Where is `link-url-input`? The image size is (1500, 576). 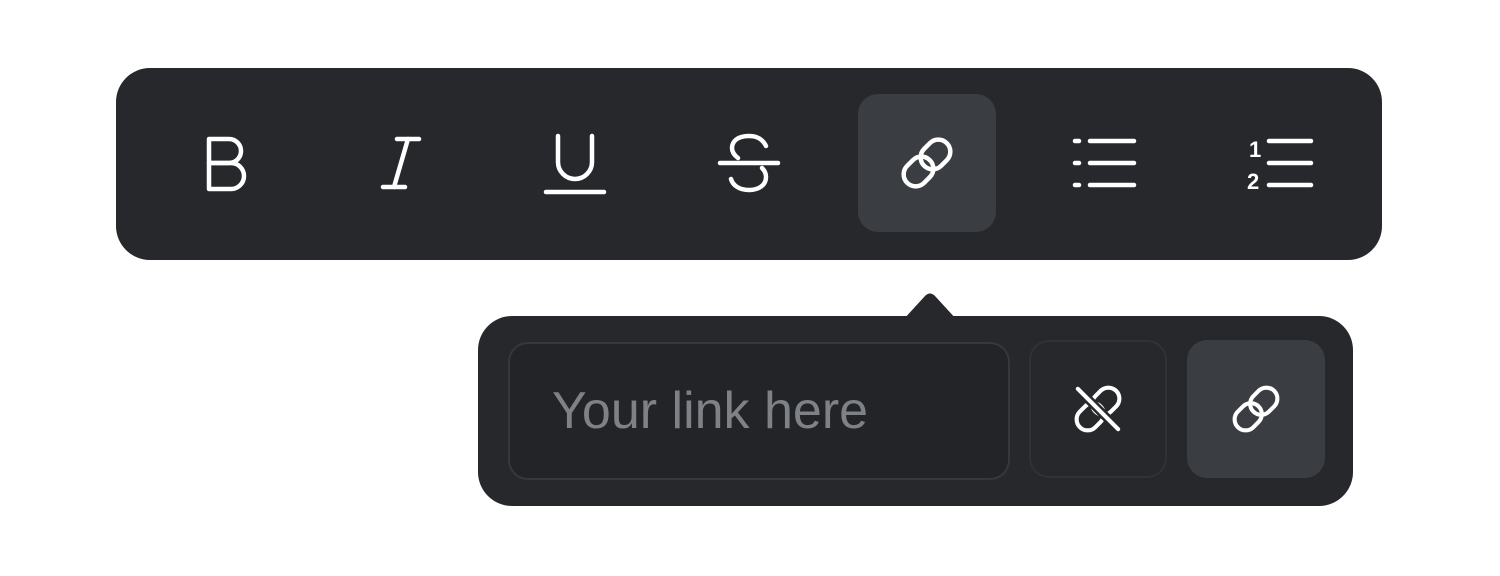
link-url-input is located at coordinates (759, 411).